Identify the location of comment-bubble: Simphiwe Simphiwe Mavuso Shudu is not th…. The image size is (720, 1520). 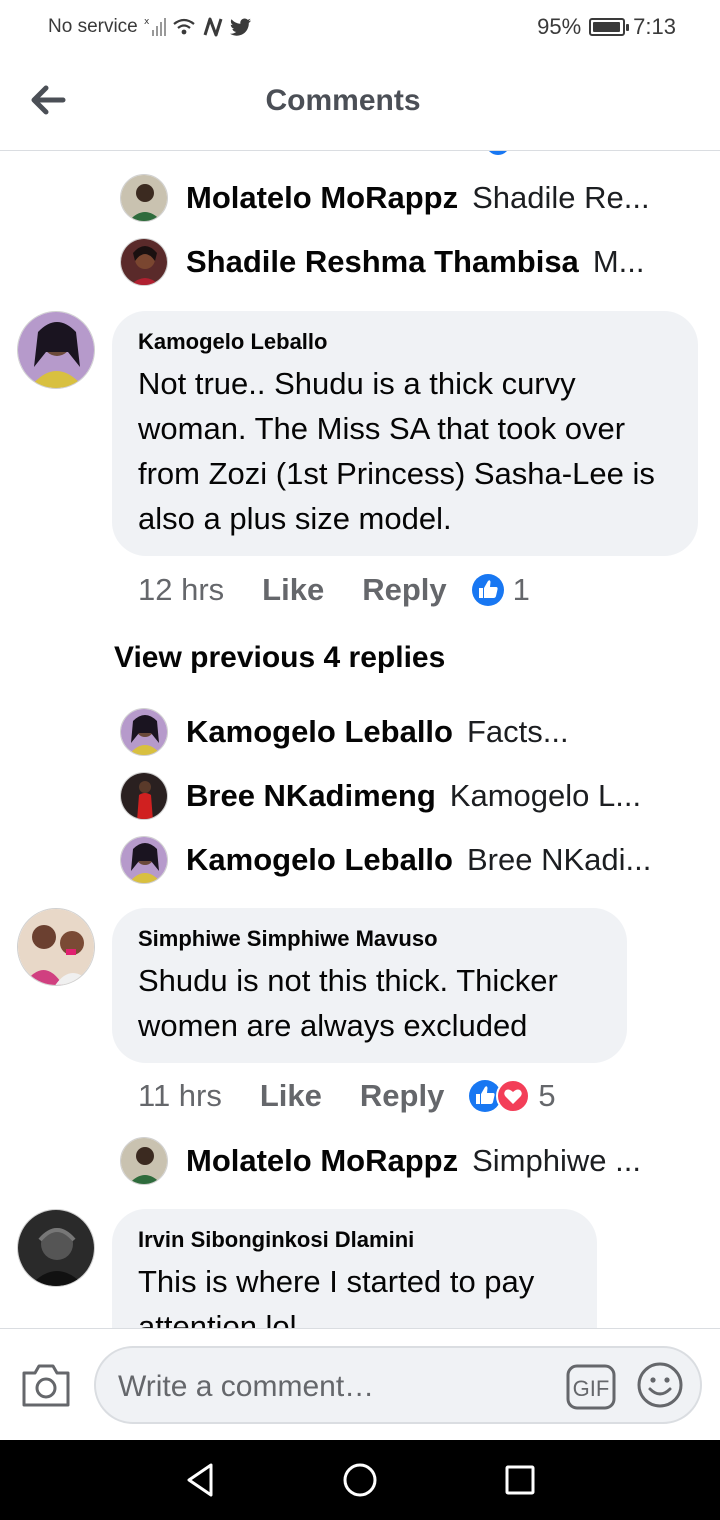
(369, 985).